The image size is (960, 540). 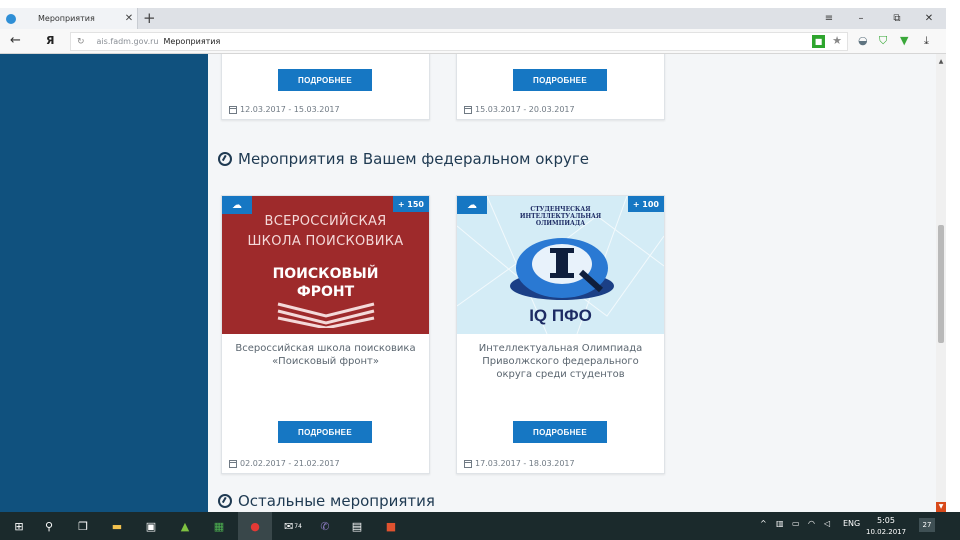 What do you see at coordinates (83, 526) in the screenshot?
I see `task-view-icon: ❐` at bounding box center [83, 526].